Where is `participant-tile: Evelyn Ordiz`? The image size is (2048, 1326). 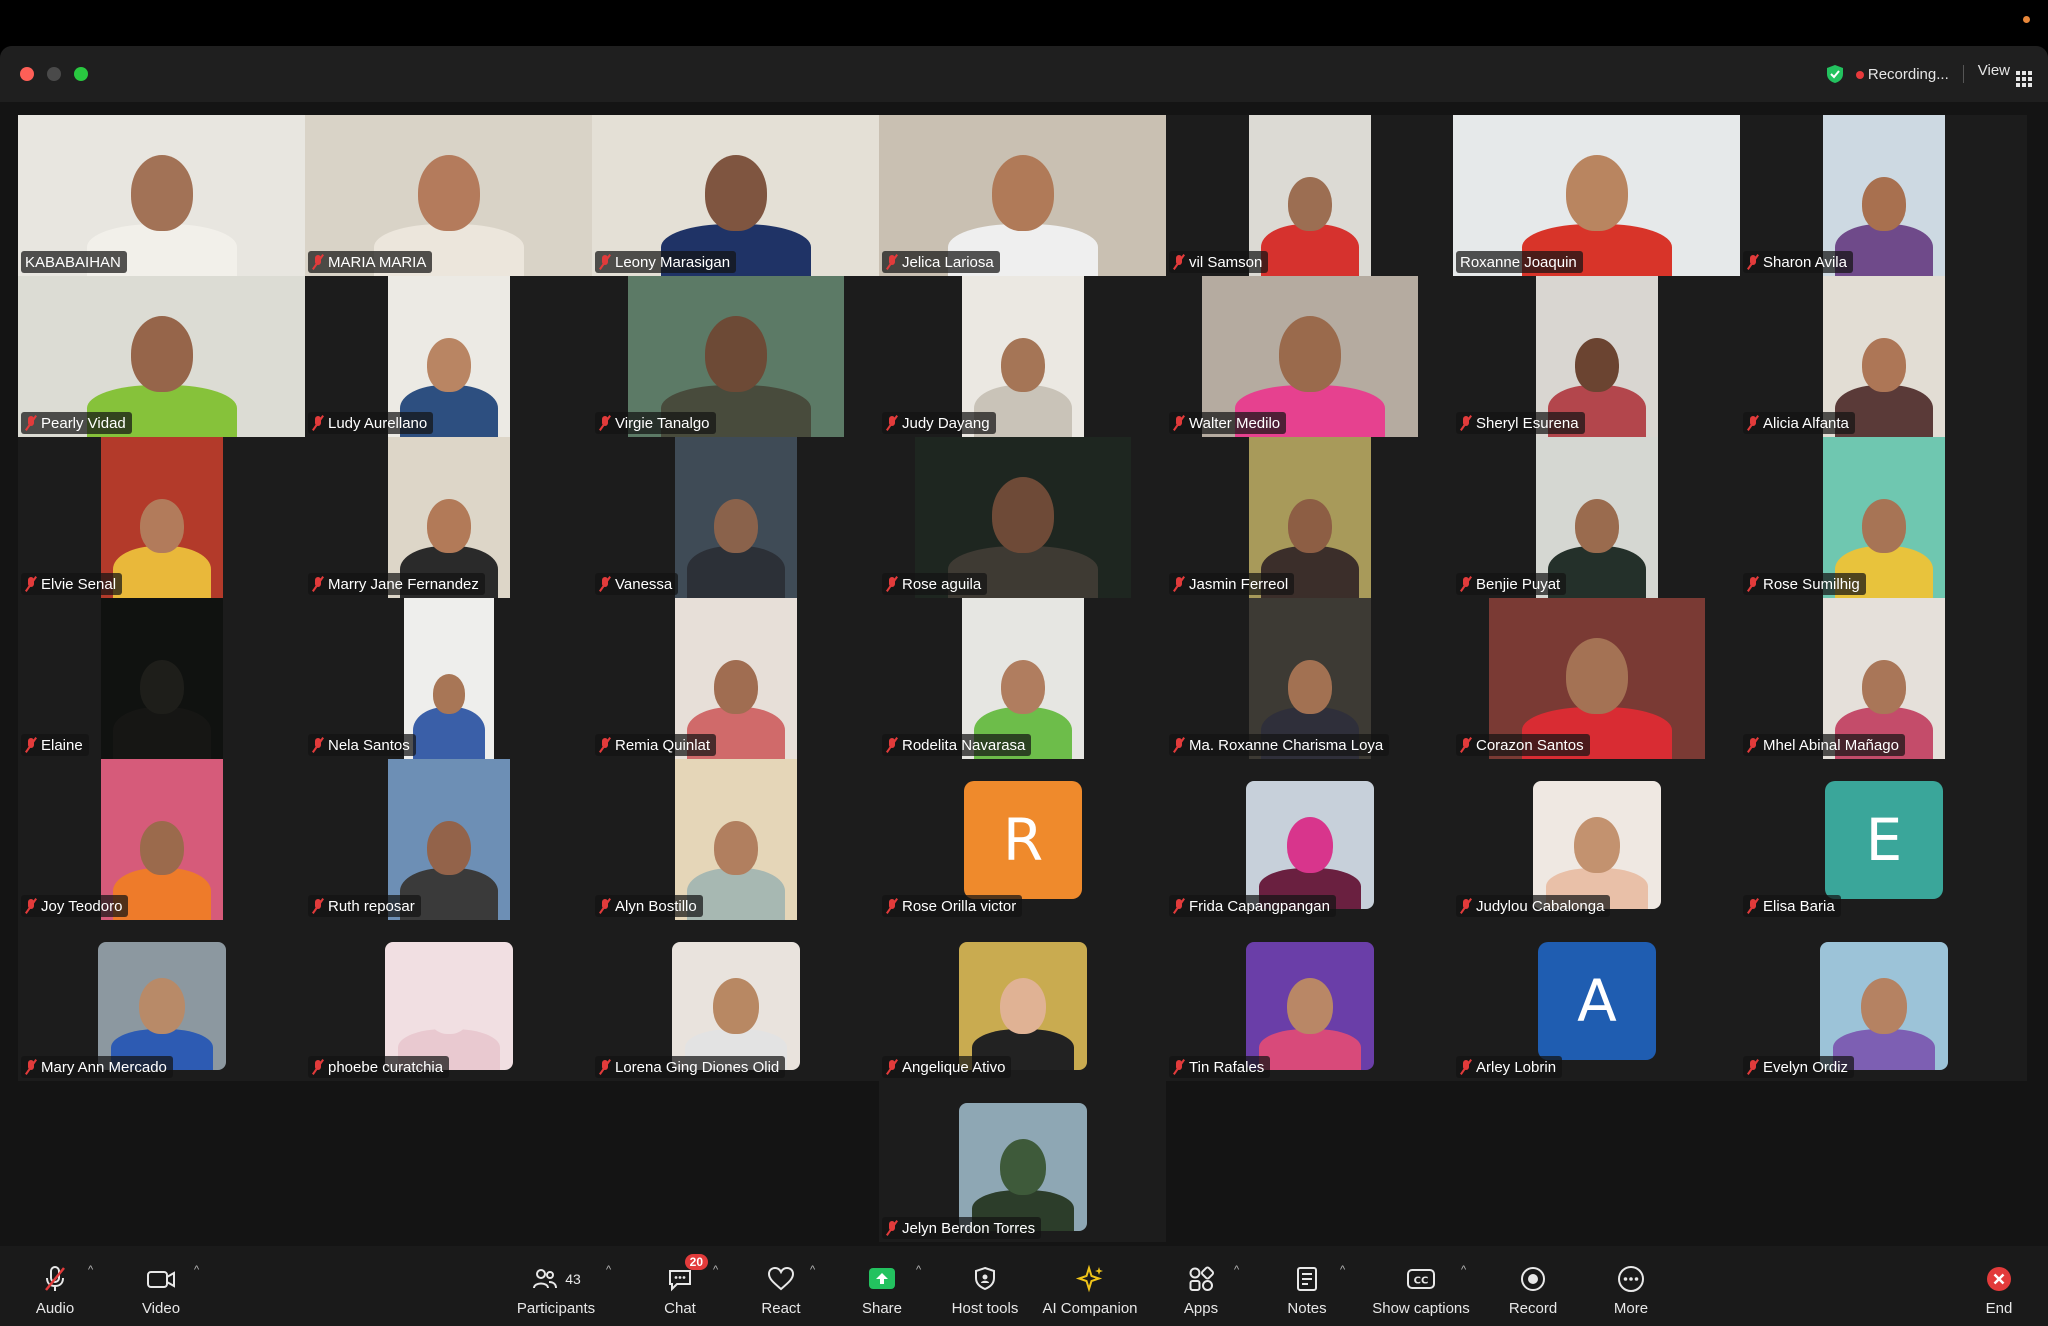 participant-tile: Evelyn Ordiz is located at coordinates (1883, 1000).